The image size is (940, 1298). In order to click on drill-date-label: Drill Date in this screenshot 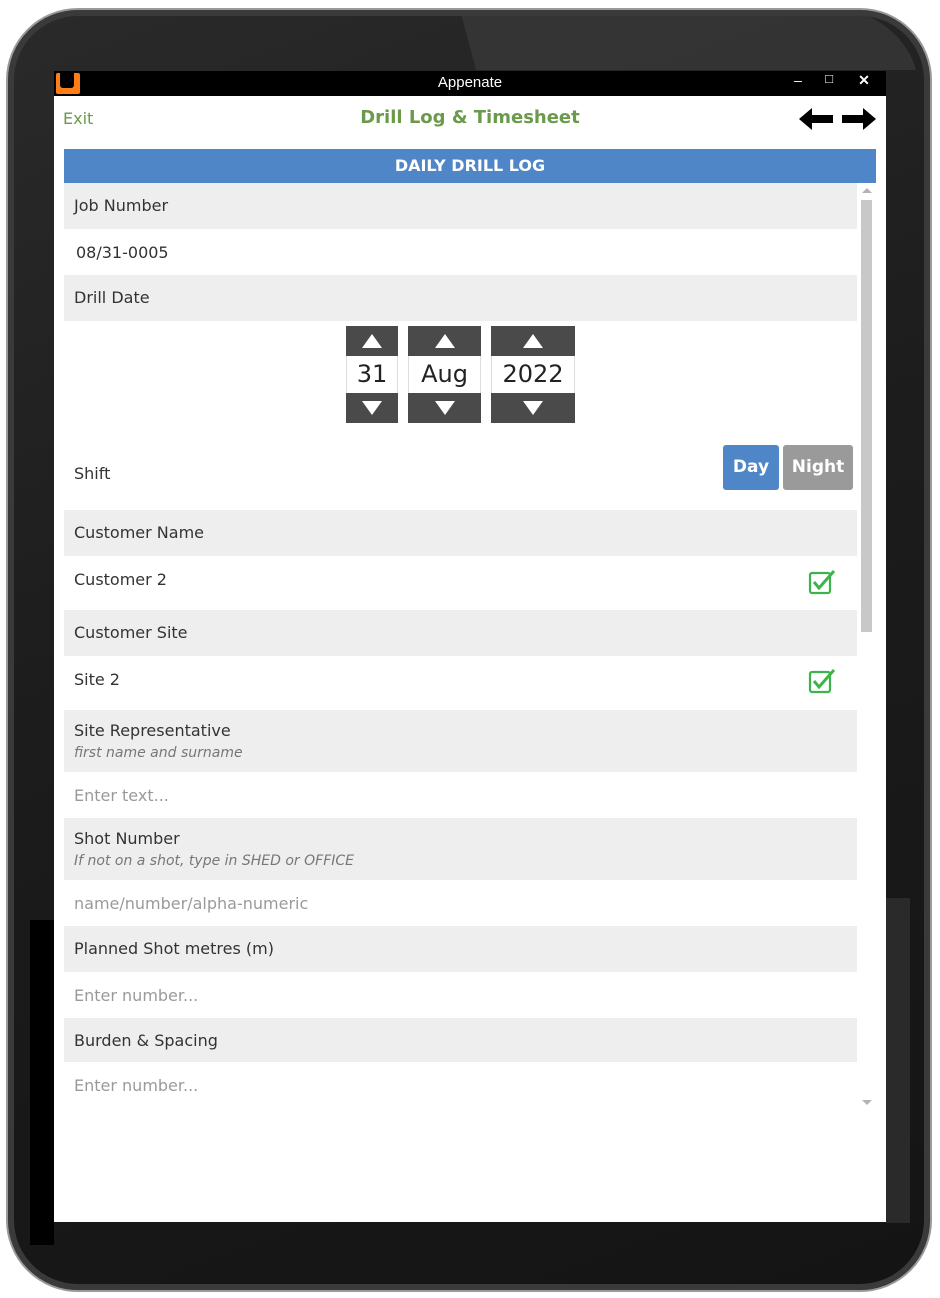, I will do `click(112, 297)`.